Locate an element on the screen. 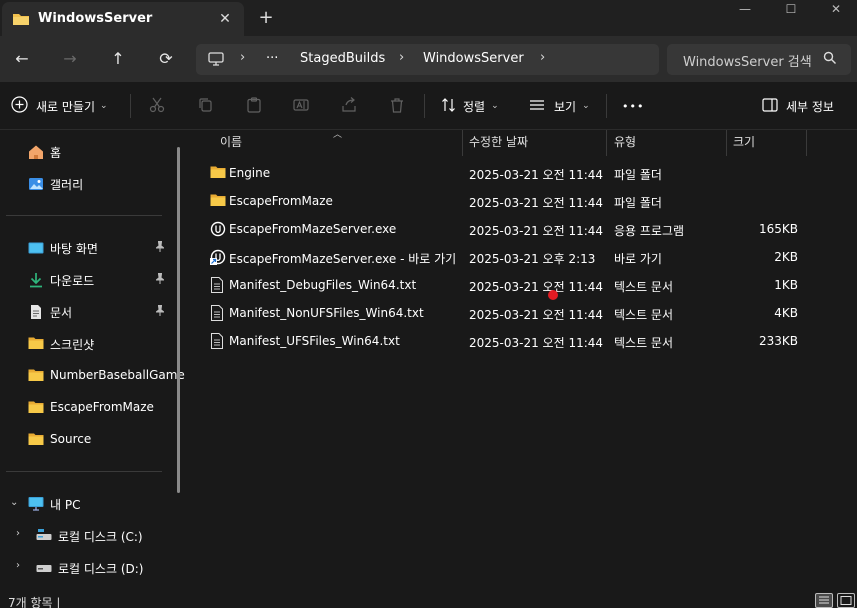 This screenshot has height=608, width=857. search-input: WindowsServer 검색 is located at coordinates (747, 60).